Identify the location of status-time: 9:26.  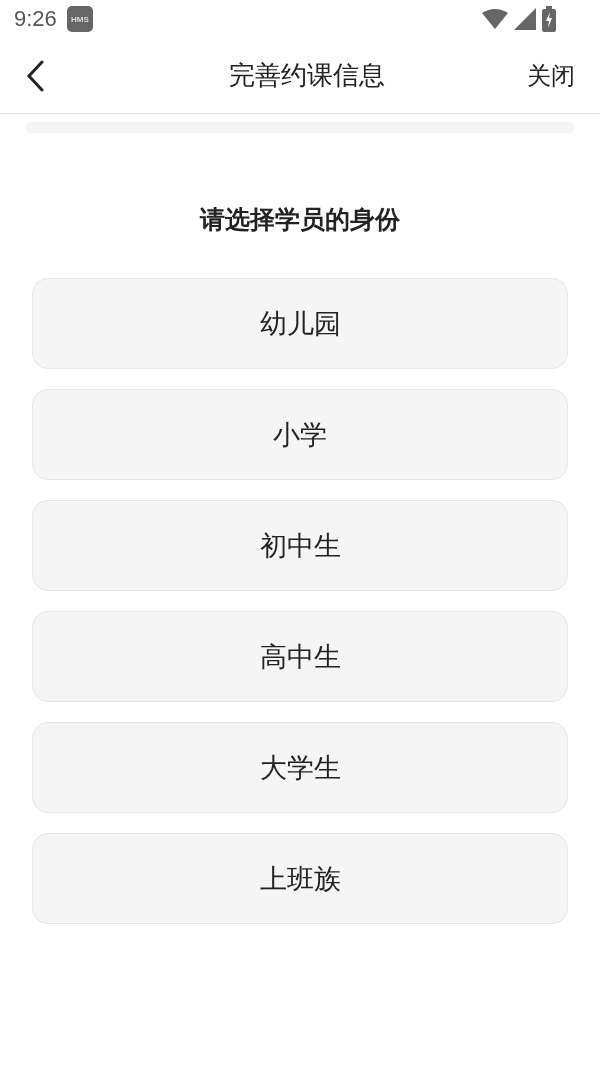
(35, 19).